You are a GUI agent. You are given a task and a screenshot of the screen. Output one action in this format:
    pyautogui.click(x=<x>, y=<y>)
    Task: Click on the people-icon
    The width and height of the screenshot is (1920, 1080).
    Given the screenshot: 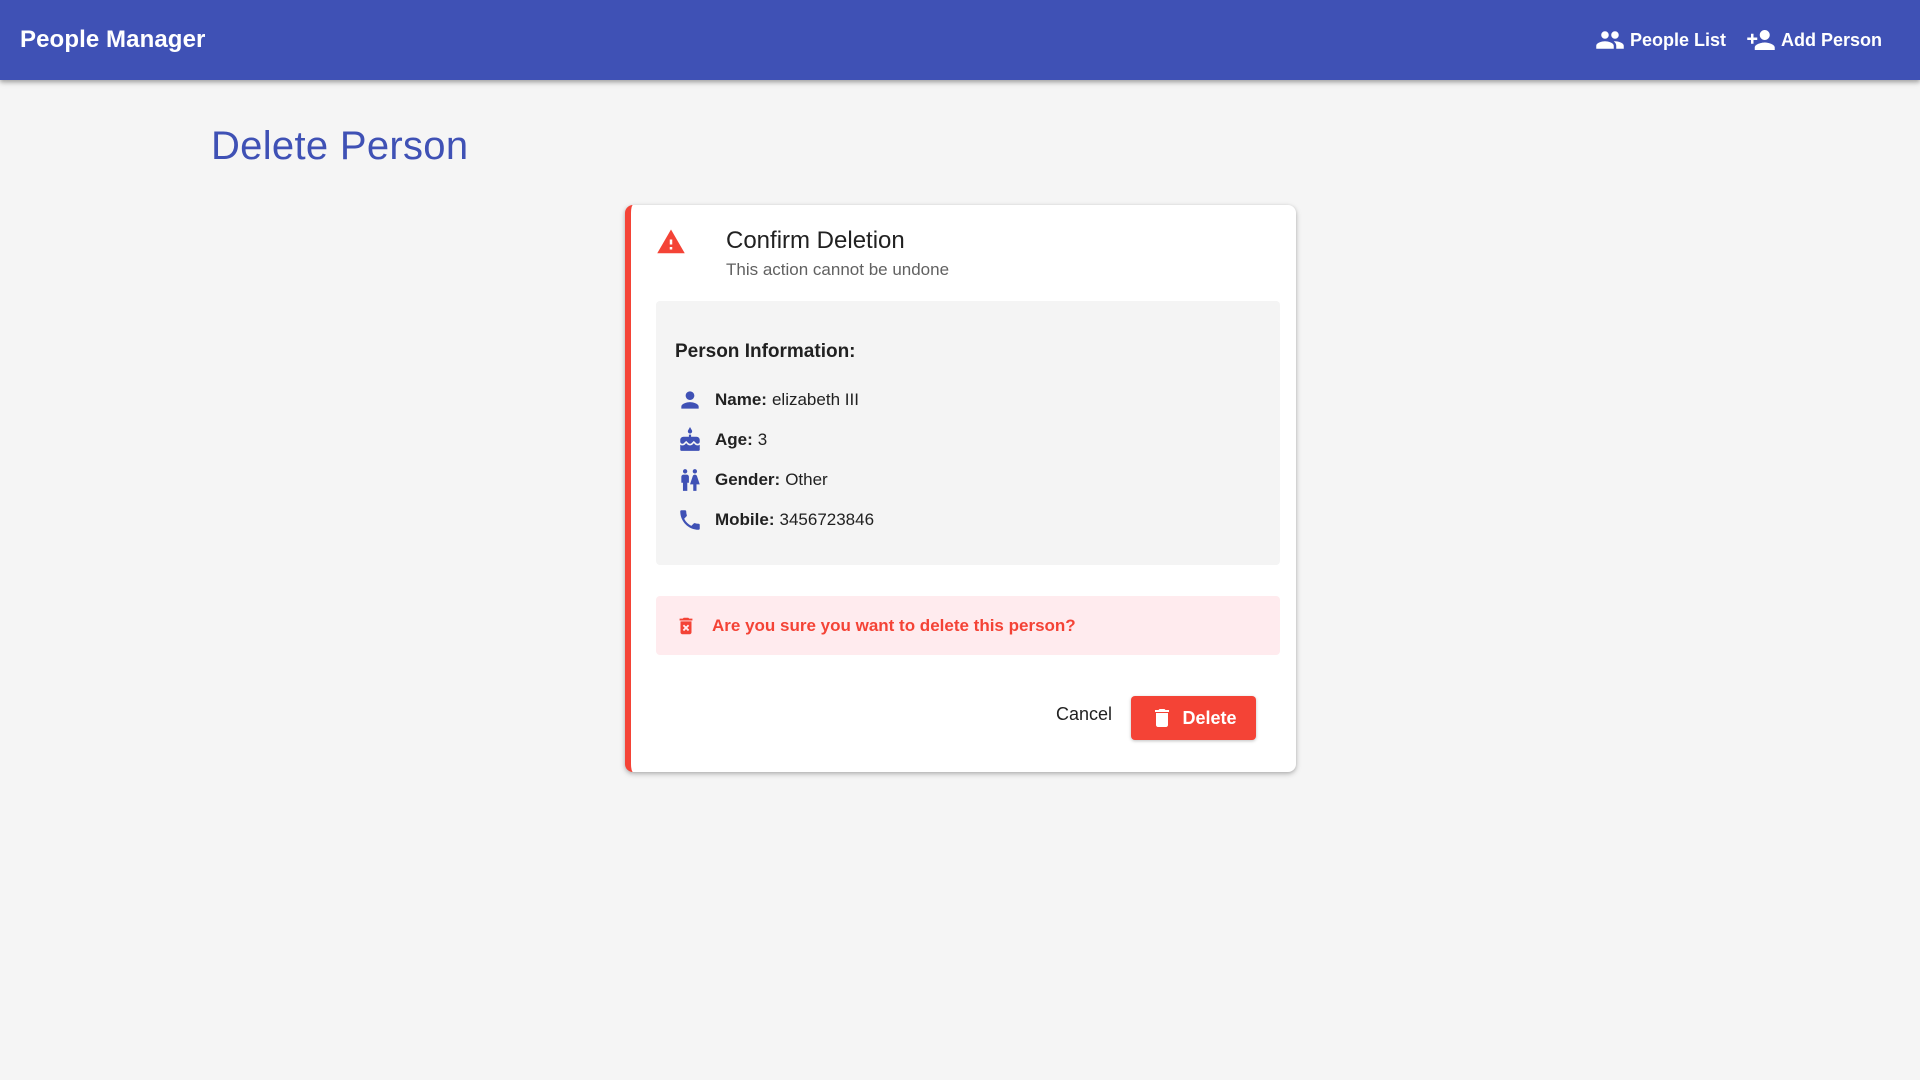 What is the action you would take?
    pyautogui.click(x=1610, y=40)
    